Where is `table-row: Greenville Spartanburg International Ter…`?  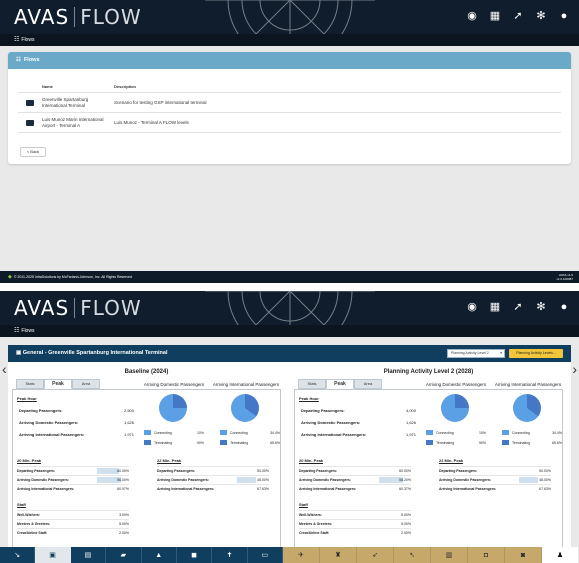
table-row: Greenville Spartanburg International Ter… is located at coordinates (289, 103).